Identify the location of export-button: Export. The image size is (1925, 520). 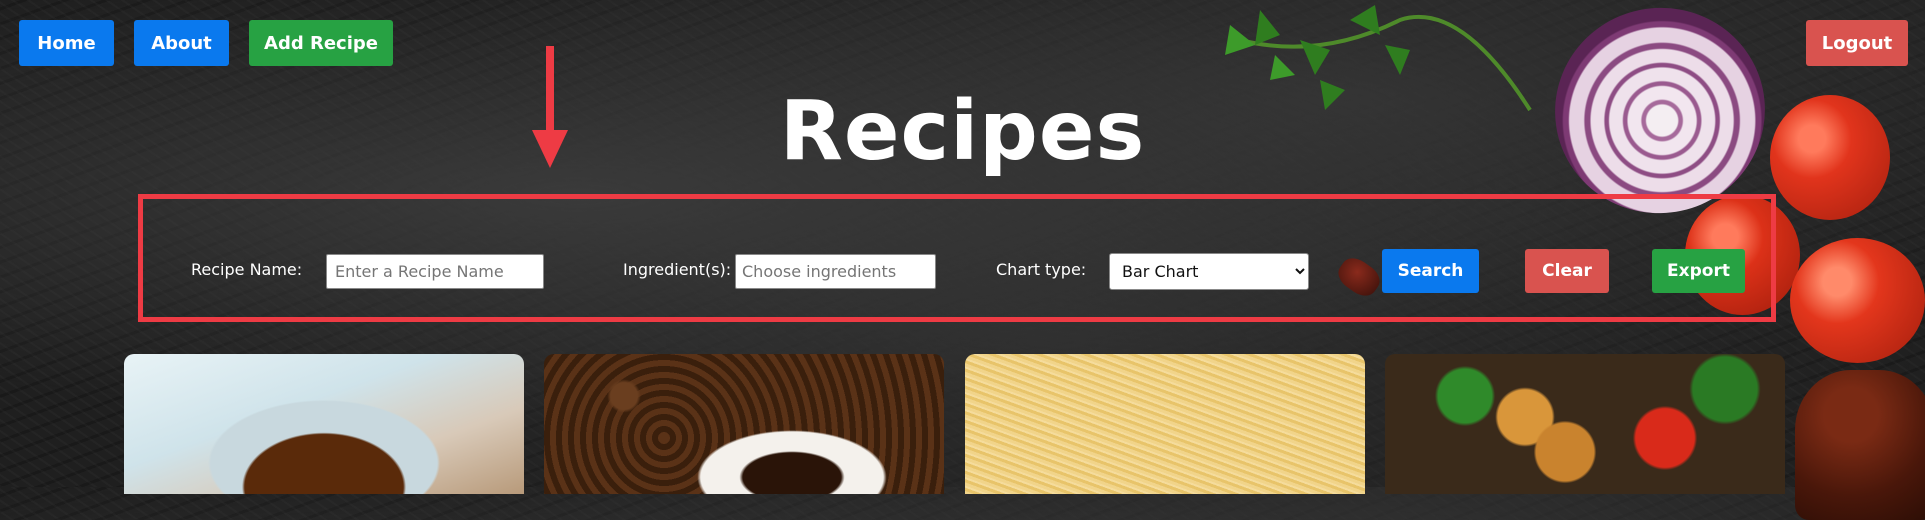
(1698, 271).